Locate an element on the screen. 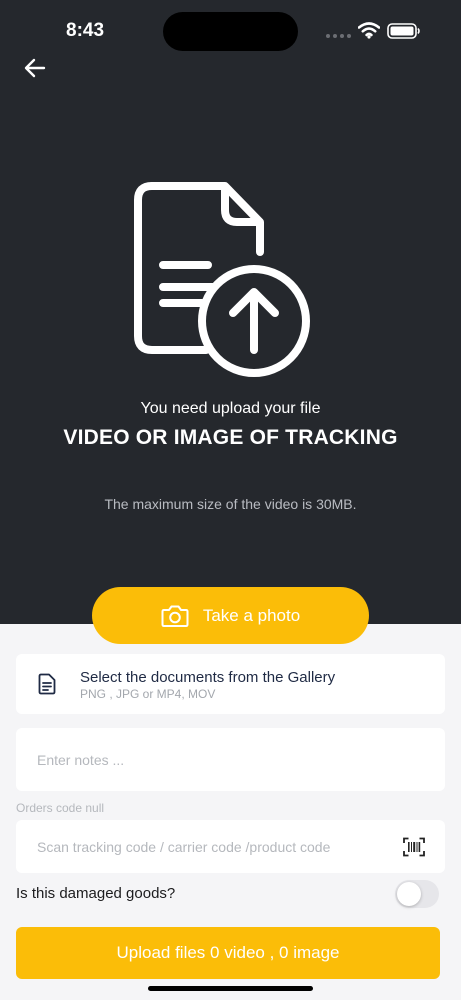 This screenshot has width=461, height=1000. notes-card is located at coordinates (230, 759).